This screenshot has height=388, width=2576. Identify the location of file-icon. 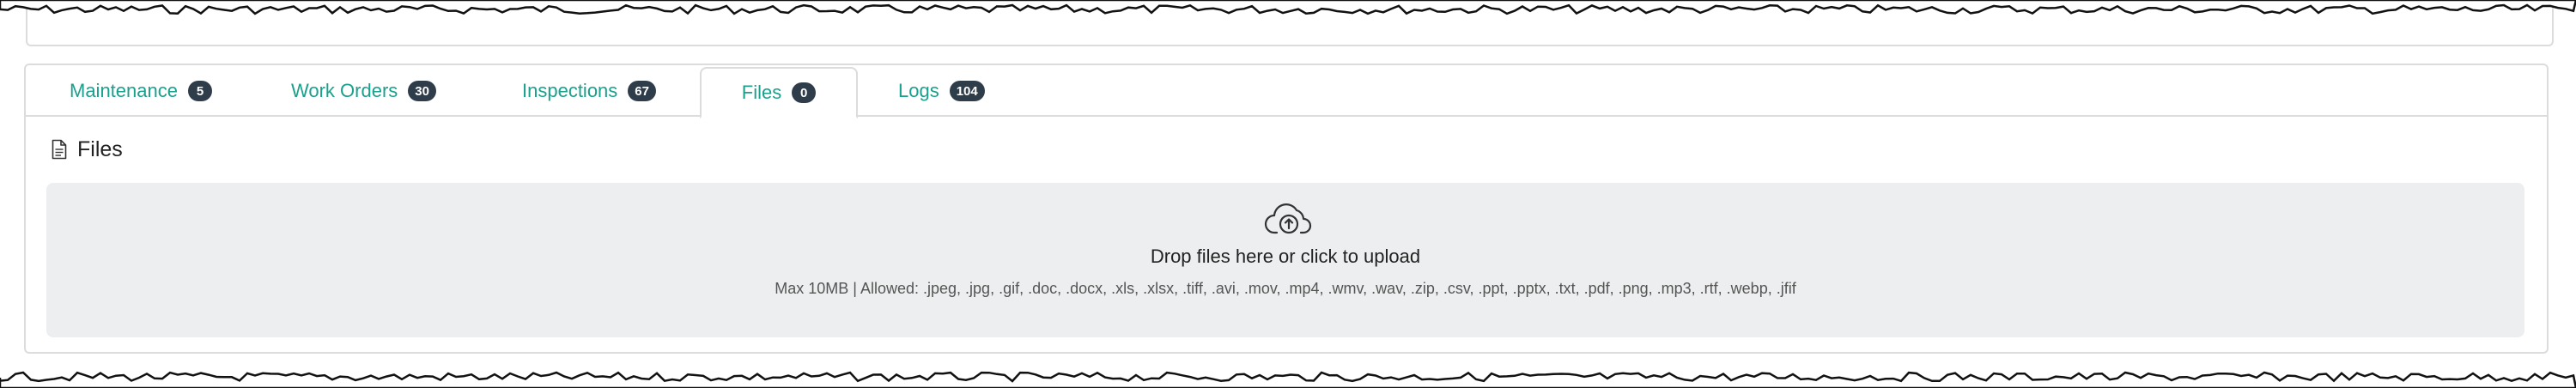
(59, 150).